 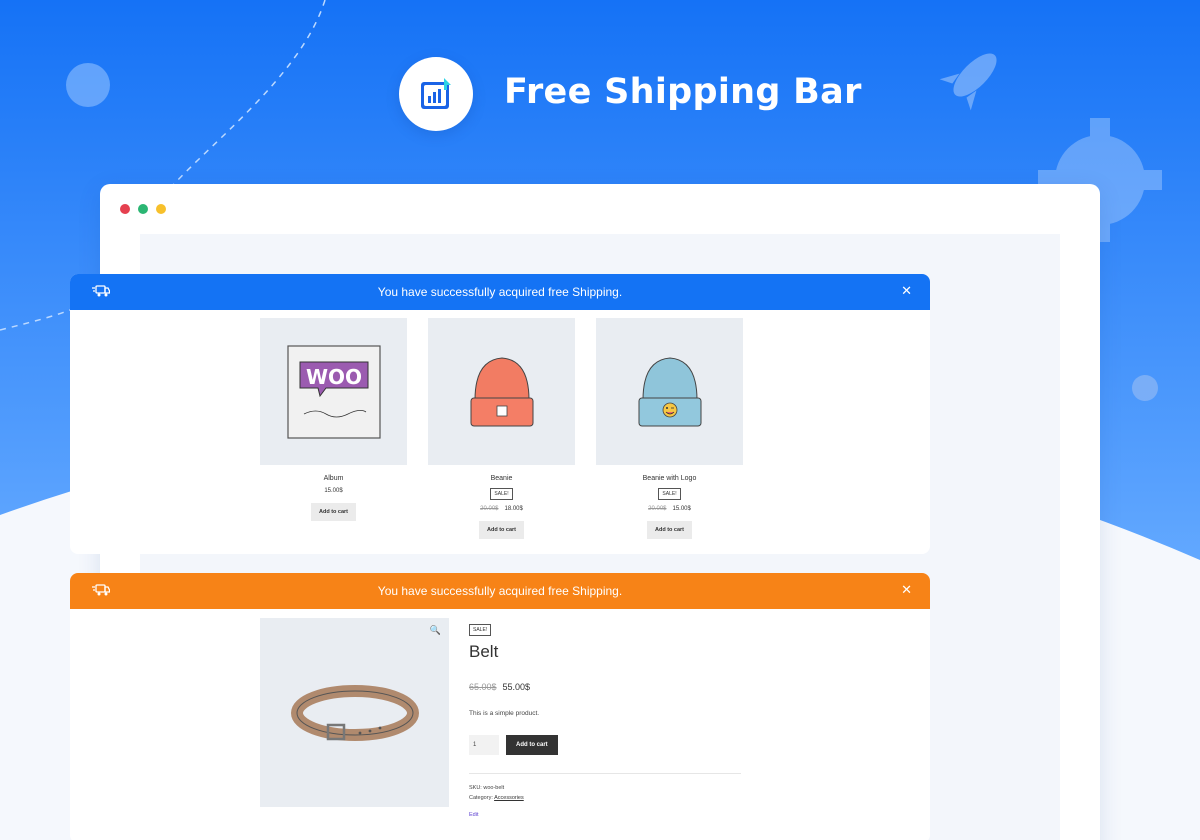 I want to click on belt-icon, so click(x=354, y=712).